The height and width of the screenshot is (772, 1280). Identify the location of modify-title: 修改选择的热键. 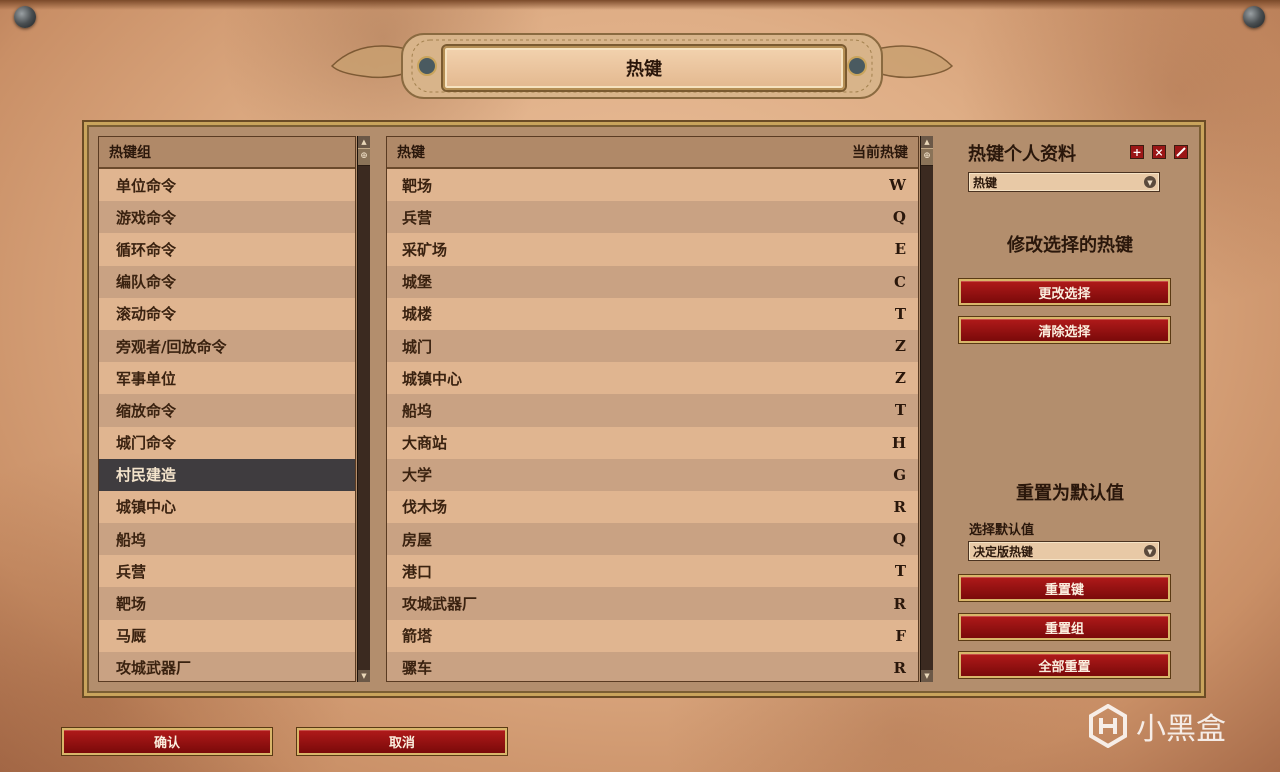
(1070, 245).